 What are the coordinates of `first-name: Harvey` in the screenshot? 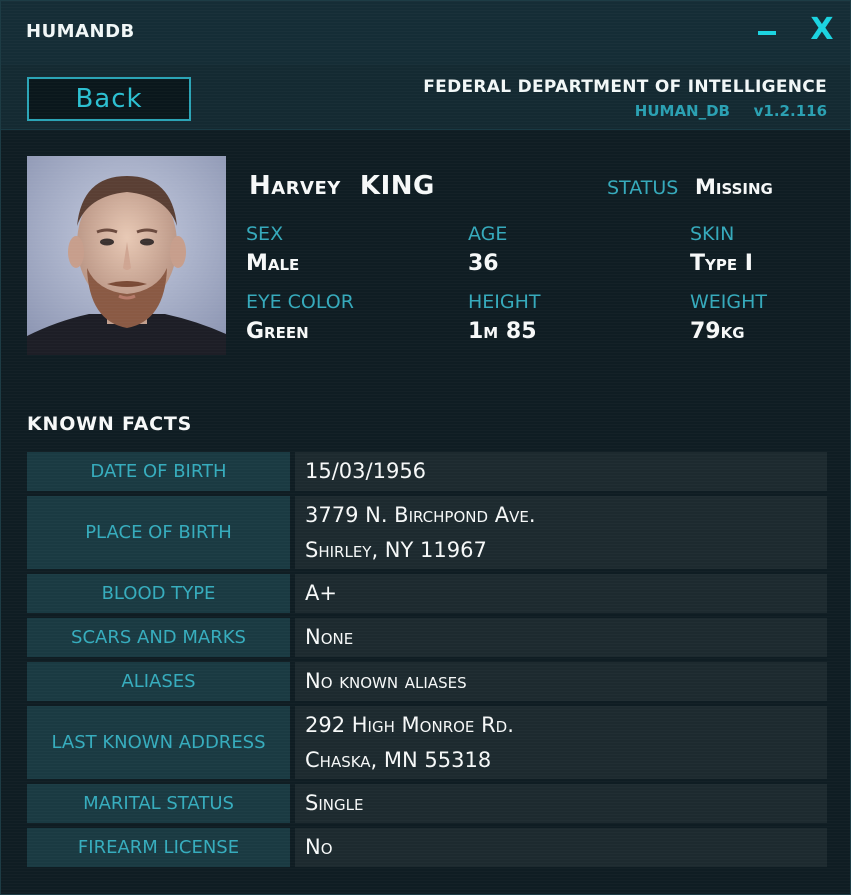 It's located at (295, 186).